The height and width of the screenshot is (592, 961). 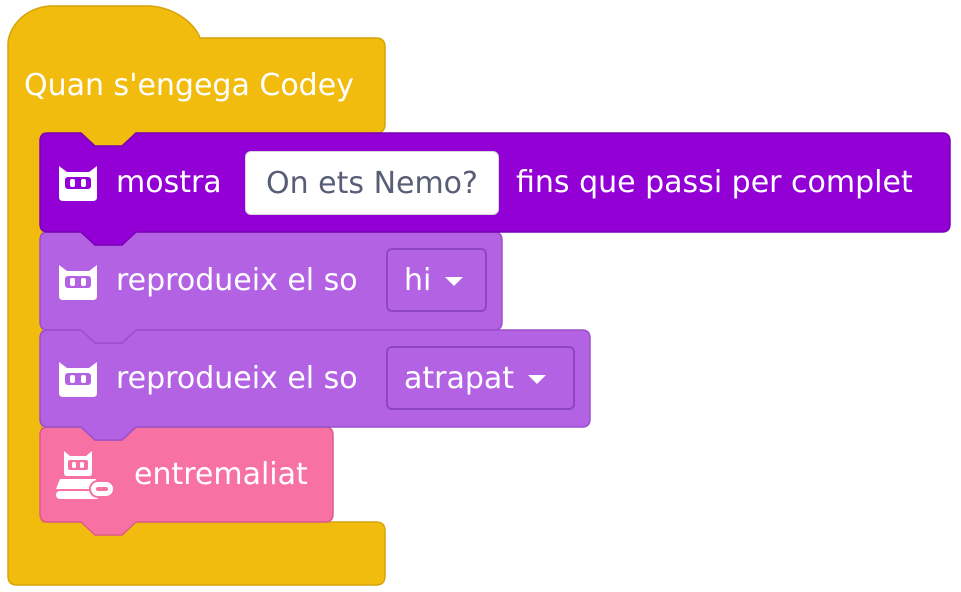 What do you see at coordinates (418, 280) in the screenshot?
I see `sound-1-dropdown-value: hi` at bounding box center [418, 280].